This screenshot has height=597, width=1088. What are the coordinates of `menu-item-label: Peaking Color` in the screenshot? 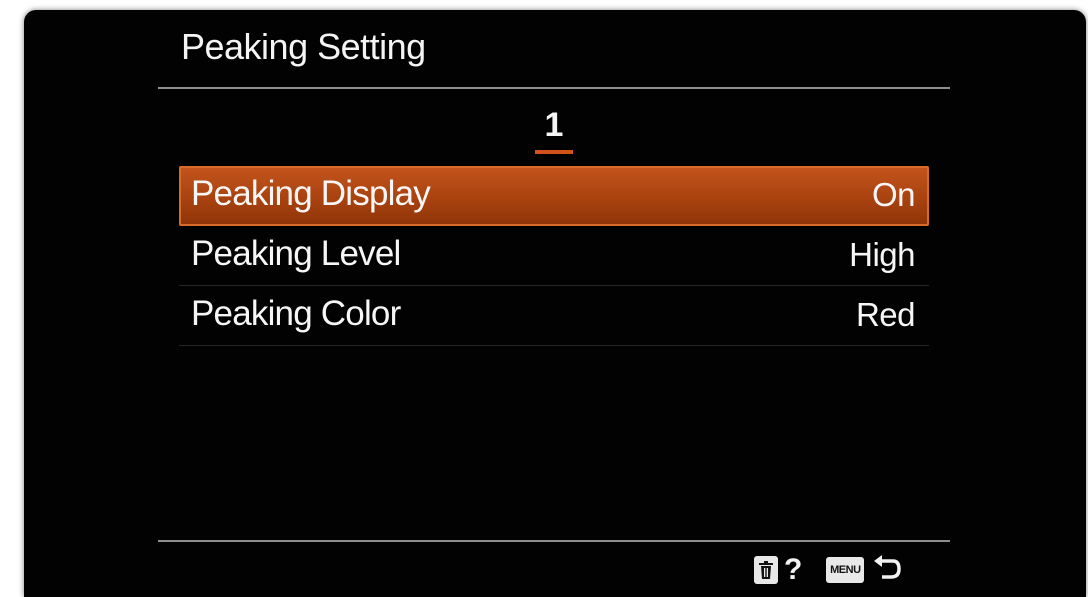 It's located at (296, 313).